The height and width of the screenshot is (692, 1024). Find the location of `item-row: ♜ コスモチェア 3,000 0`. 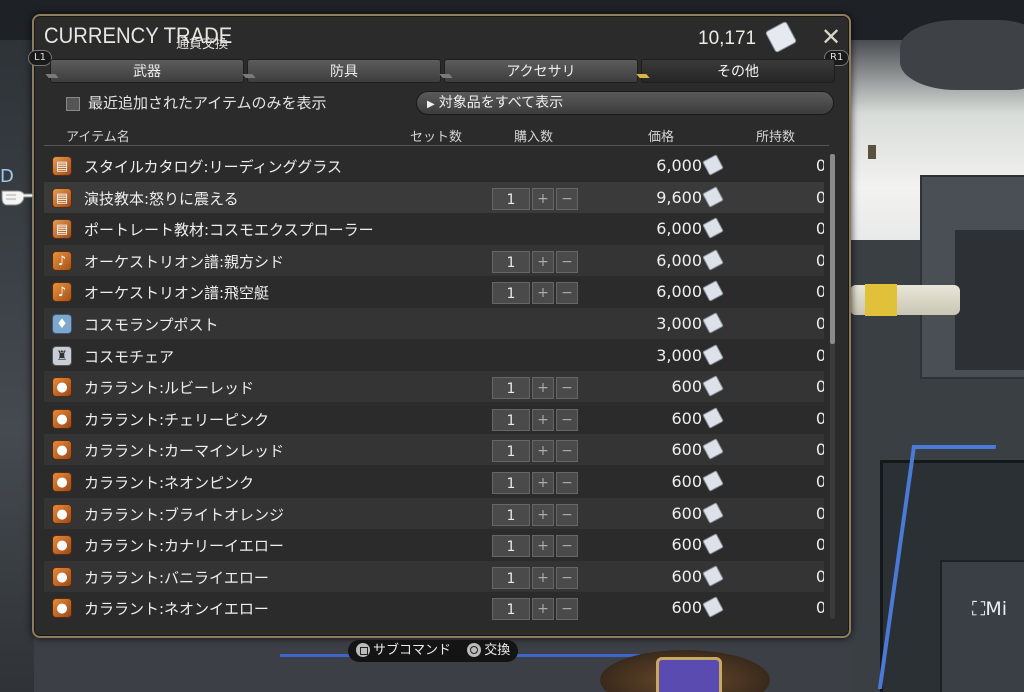

item-row: ♜ コスモチェア 3,000 0 is located at coordinates (434, 355).